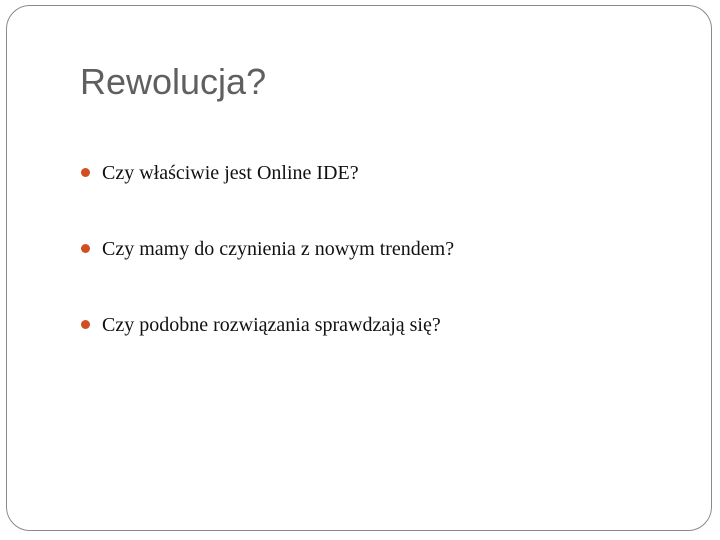 This screenshot has height=540, width=720. What do you see at coordinates (278, 249) in the screenshot?
I see `bullet-text: Czy mamy do czynienia z nowym trendem?` at bounding box center [278, 249].